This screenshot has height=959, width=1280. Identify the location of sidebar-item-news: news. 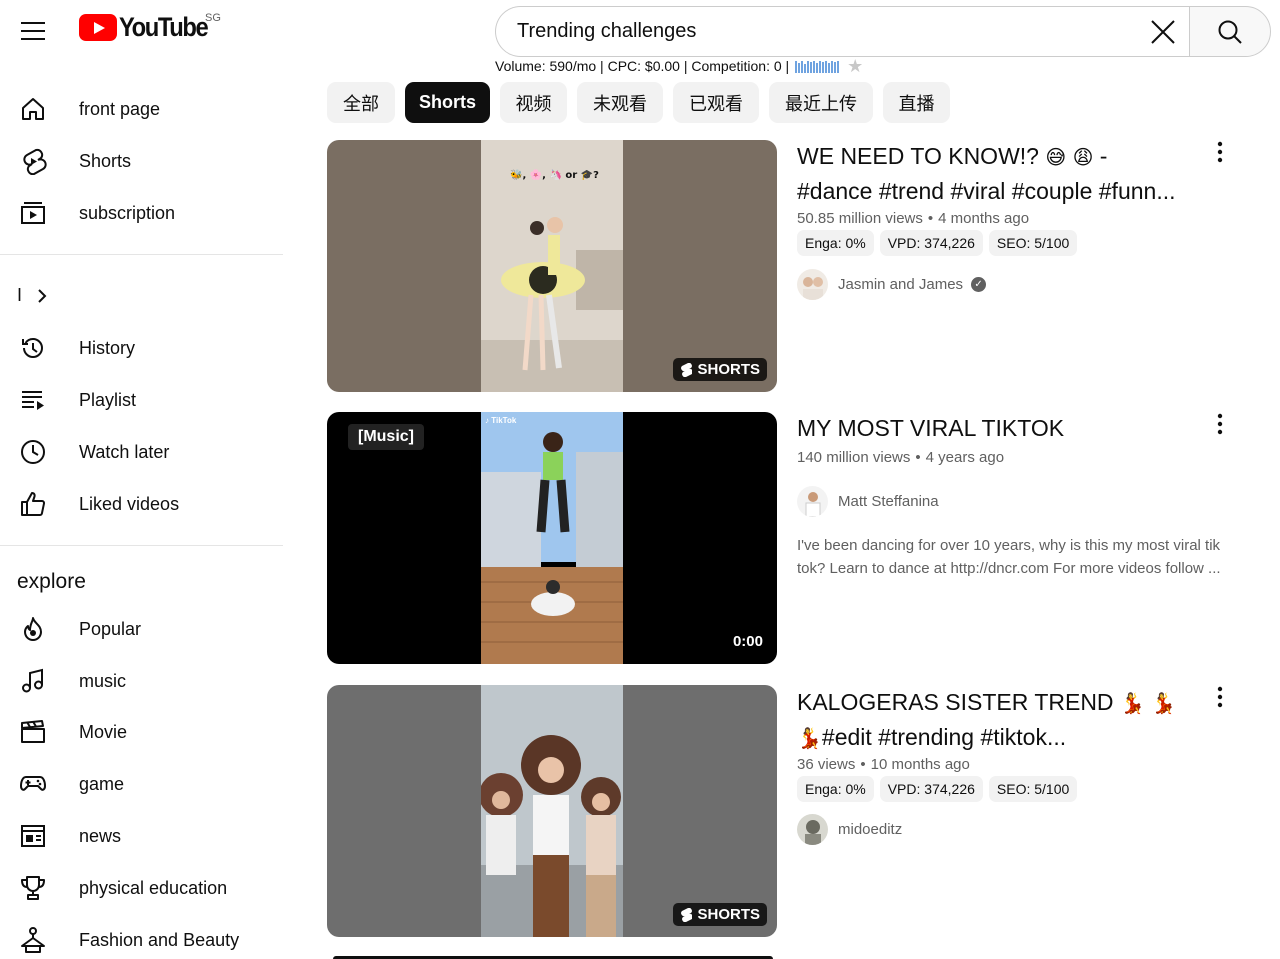
(141, 836).